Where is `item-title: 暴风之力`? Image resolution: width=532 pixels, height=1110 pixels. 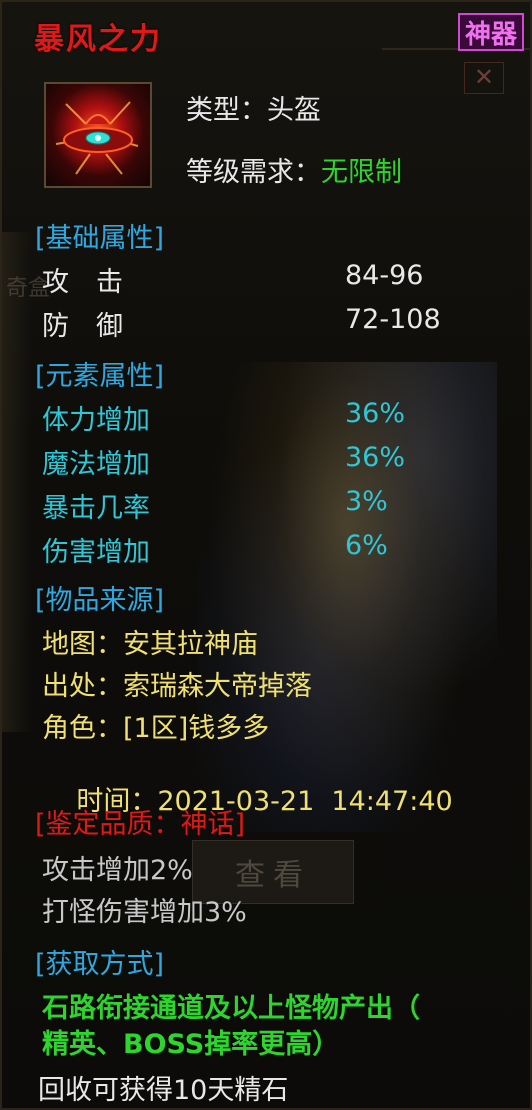
item-title: 暴风之力 is located at coordinates (98, 39).